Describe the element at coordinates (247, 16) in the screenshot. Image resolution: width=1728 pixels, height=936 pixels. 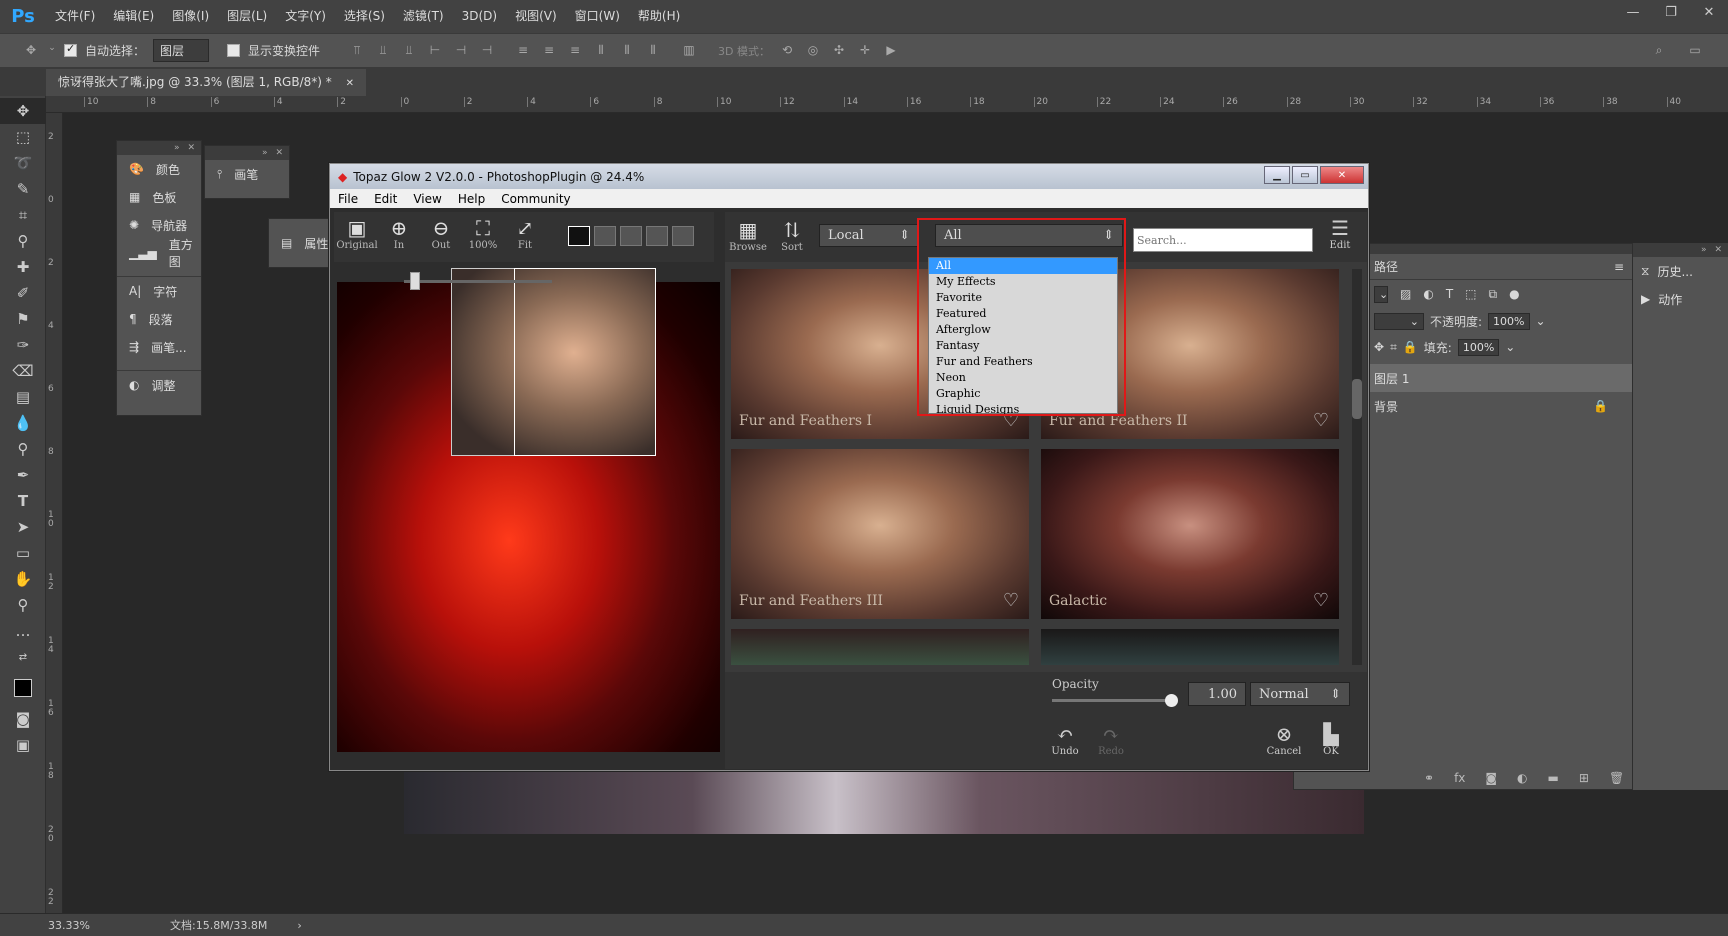
I see `menu-layer: 图层(L)` at that location.